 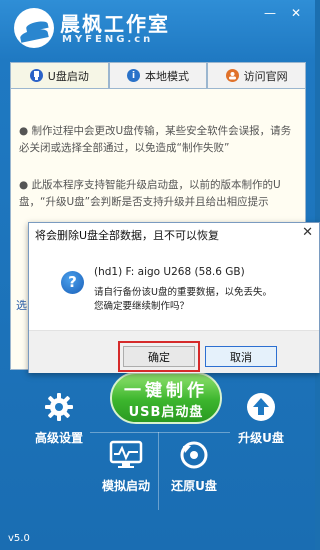 I want to click on info-icon: i, so click(x=133, y=75).